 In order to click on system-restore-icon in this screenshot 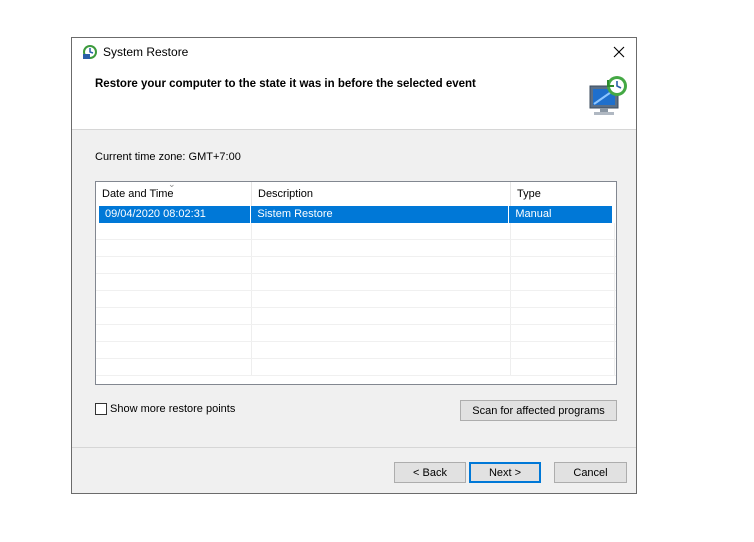, I will do `click(90, 52)`.